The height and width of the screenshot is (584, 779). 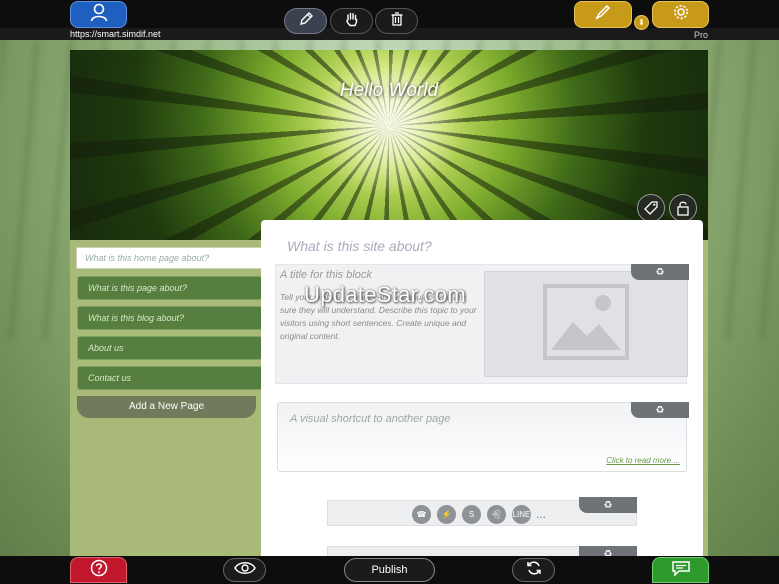 I want to click on paintbrush-icon, so click(x=603, y=14).